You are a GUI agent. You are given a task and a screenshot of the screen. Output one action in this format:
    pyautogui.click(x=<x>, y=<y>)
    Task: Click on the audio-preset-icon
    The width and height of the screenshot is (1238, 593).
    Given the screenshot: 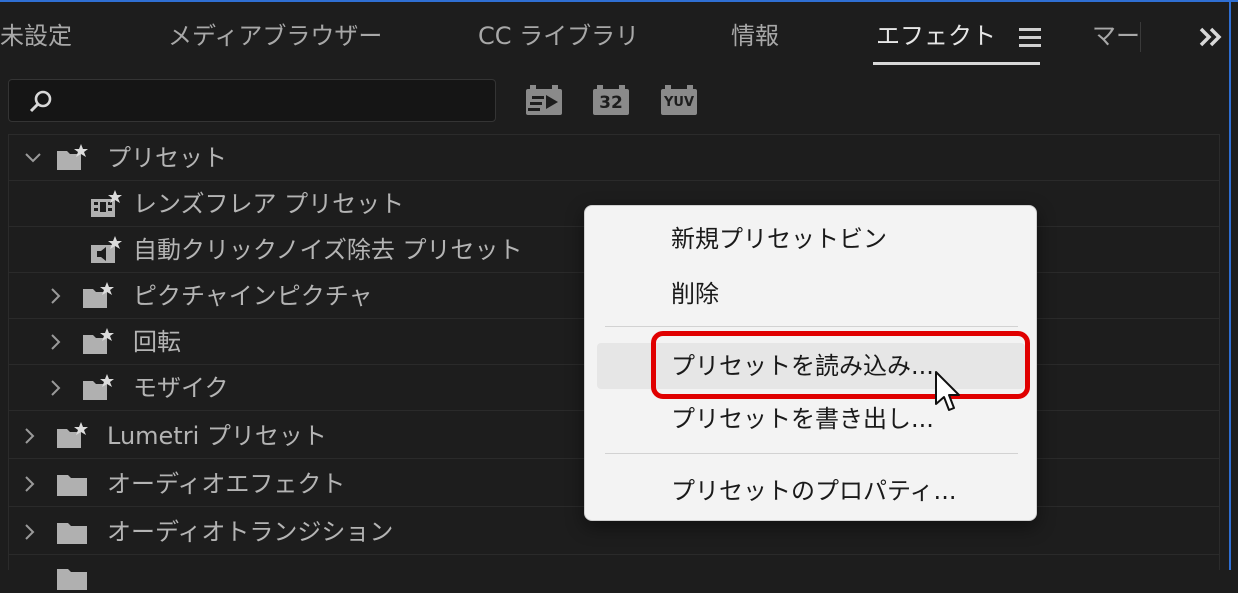 What is the action you would take?
    pyautogui.click(x=106, y=249)
    